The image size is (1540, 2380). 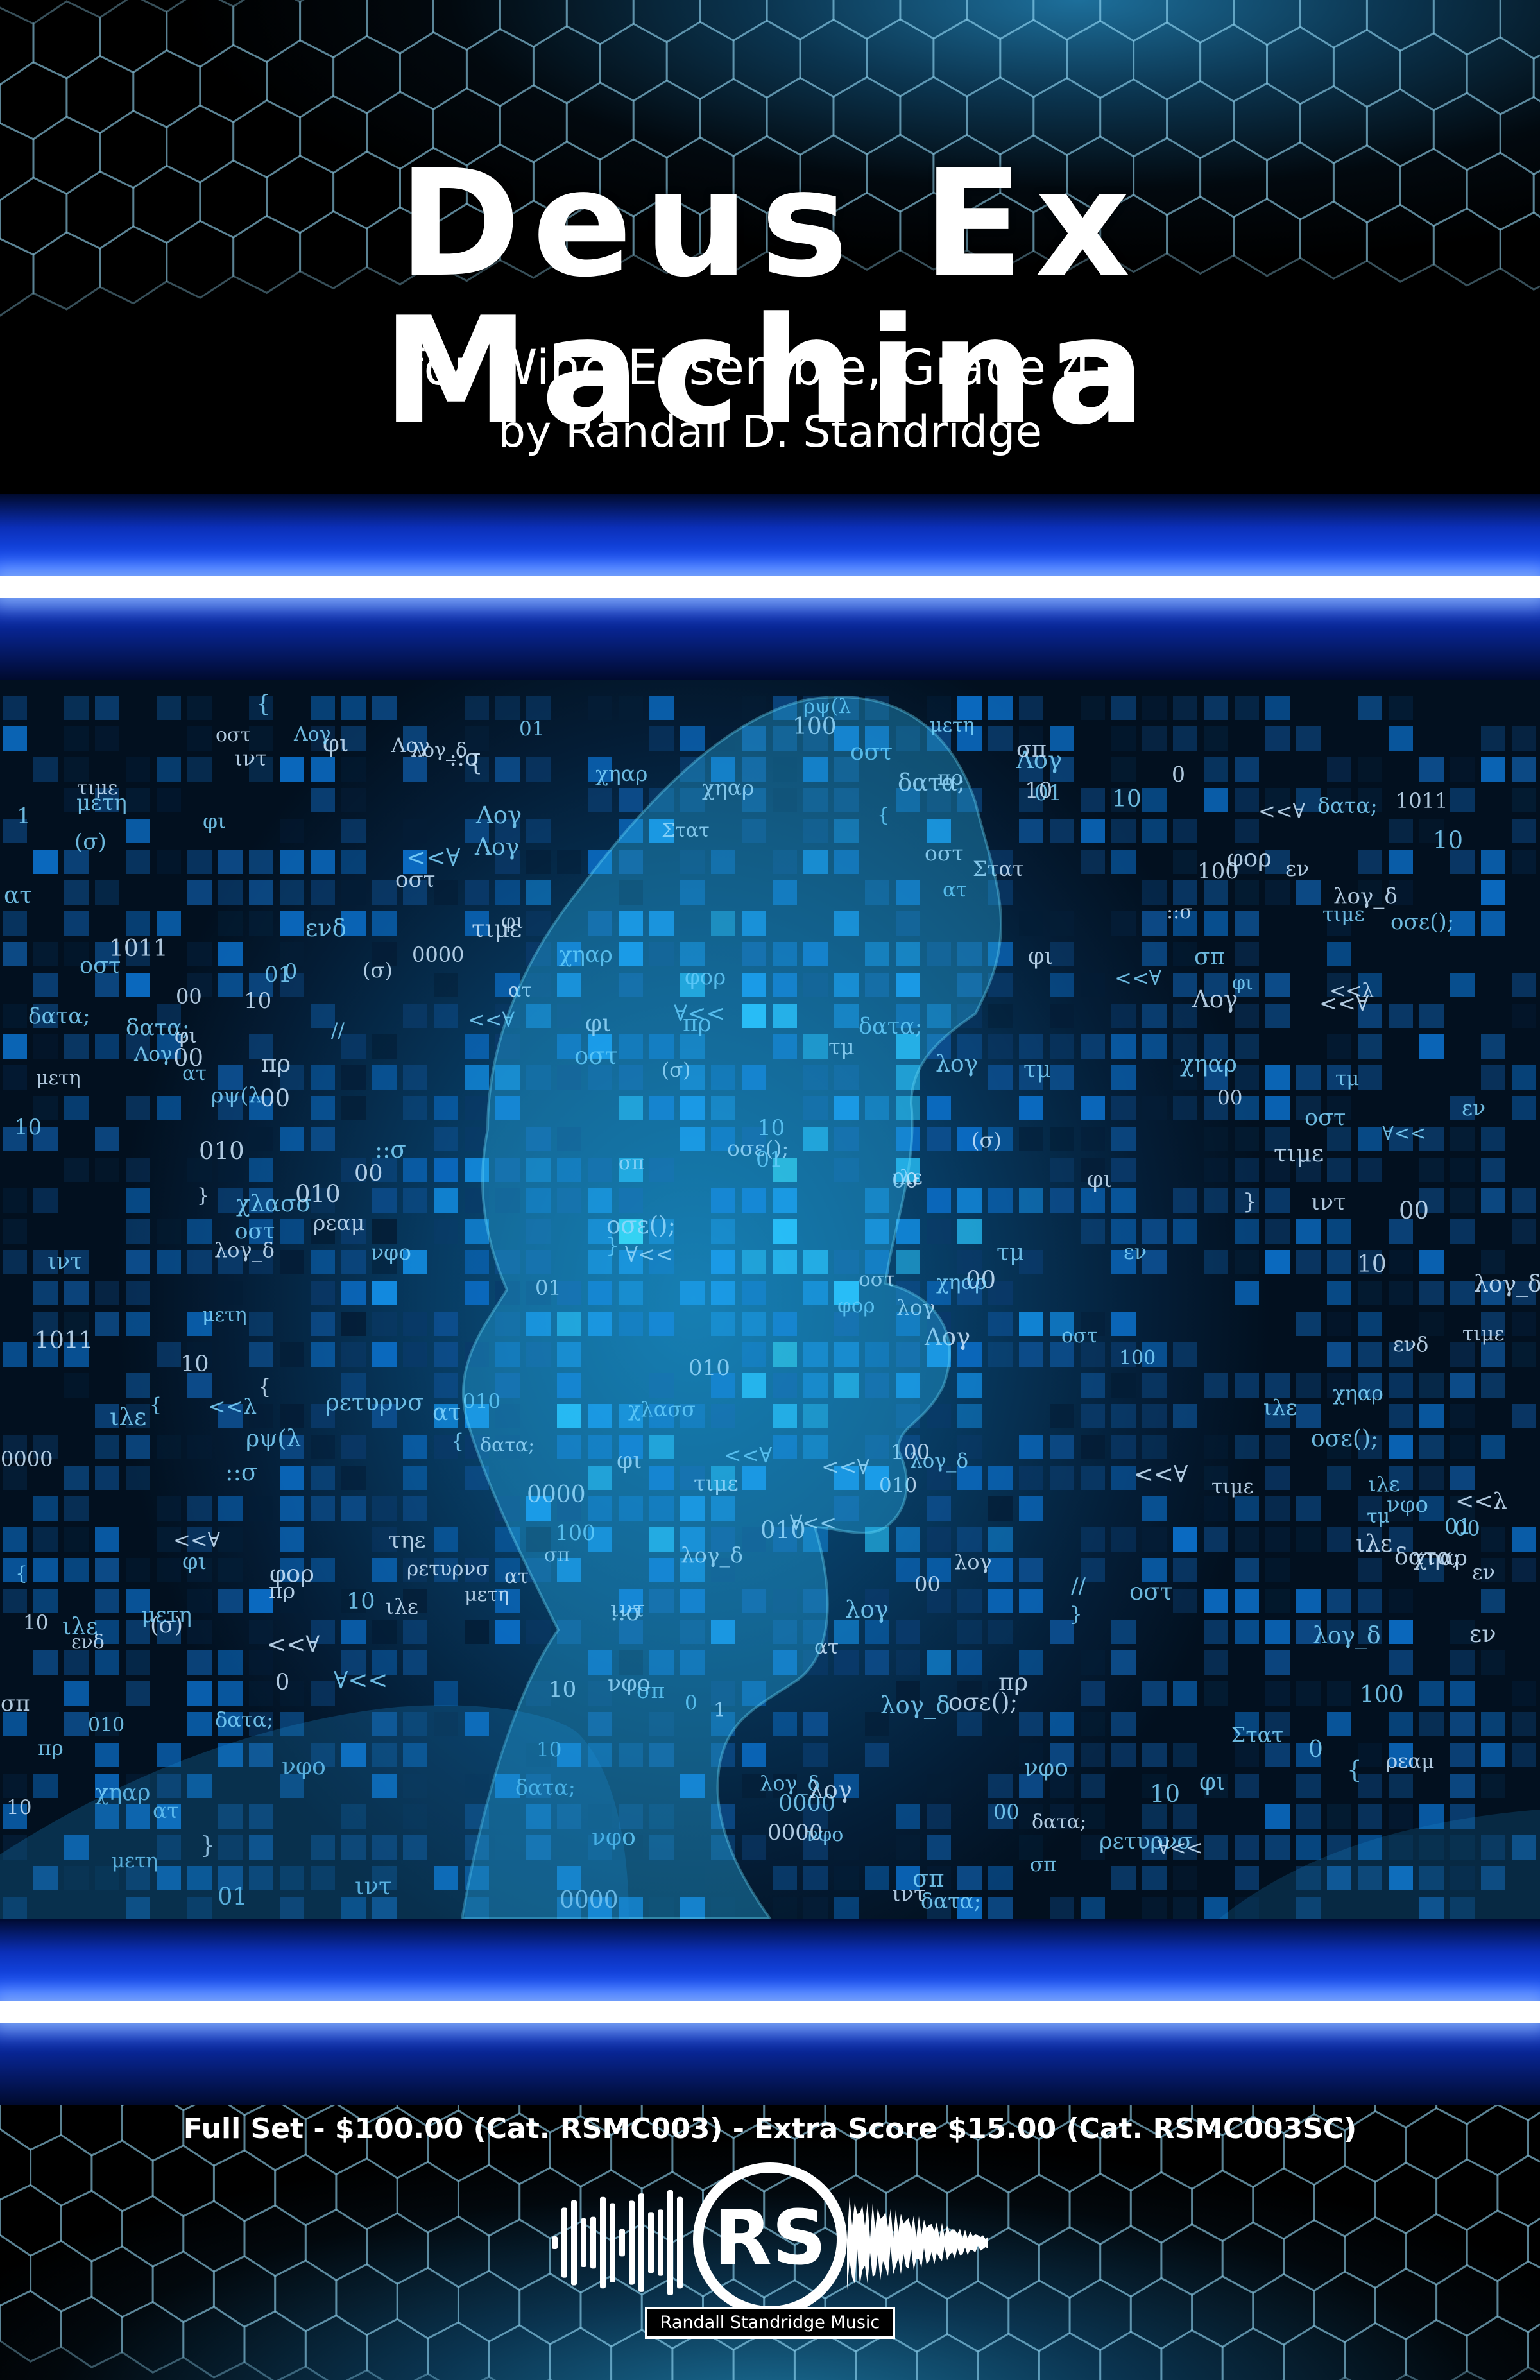 I want to click on code-glyph: ::σ, so click(x=1180, y=912).